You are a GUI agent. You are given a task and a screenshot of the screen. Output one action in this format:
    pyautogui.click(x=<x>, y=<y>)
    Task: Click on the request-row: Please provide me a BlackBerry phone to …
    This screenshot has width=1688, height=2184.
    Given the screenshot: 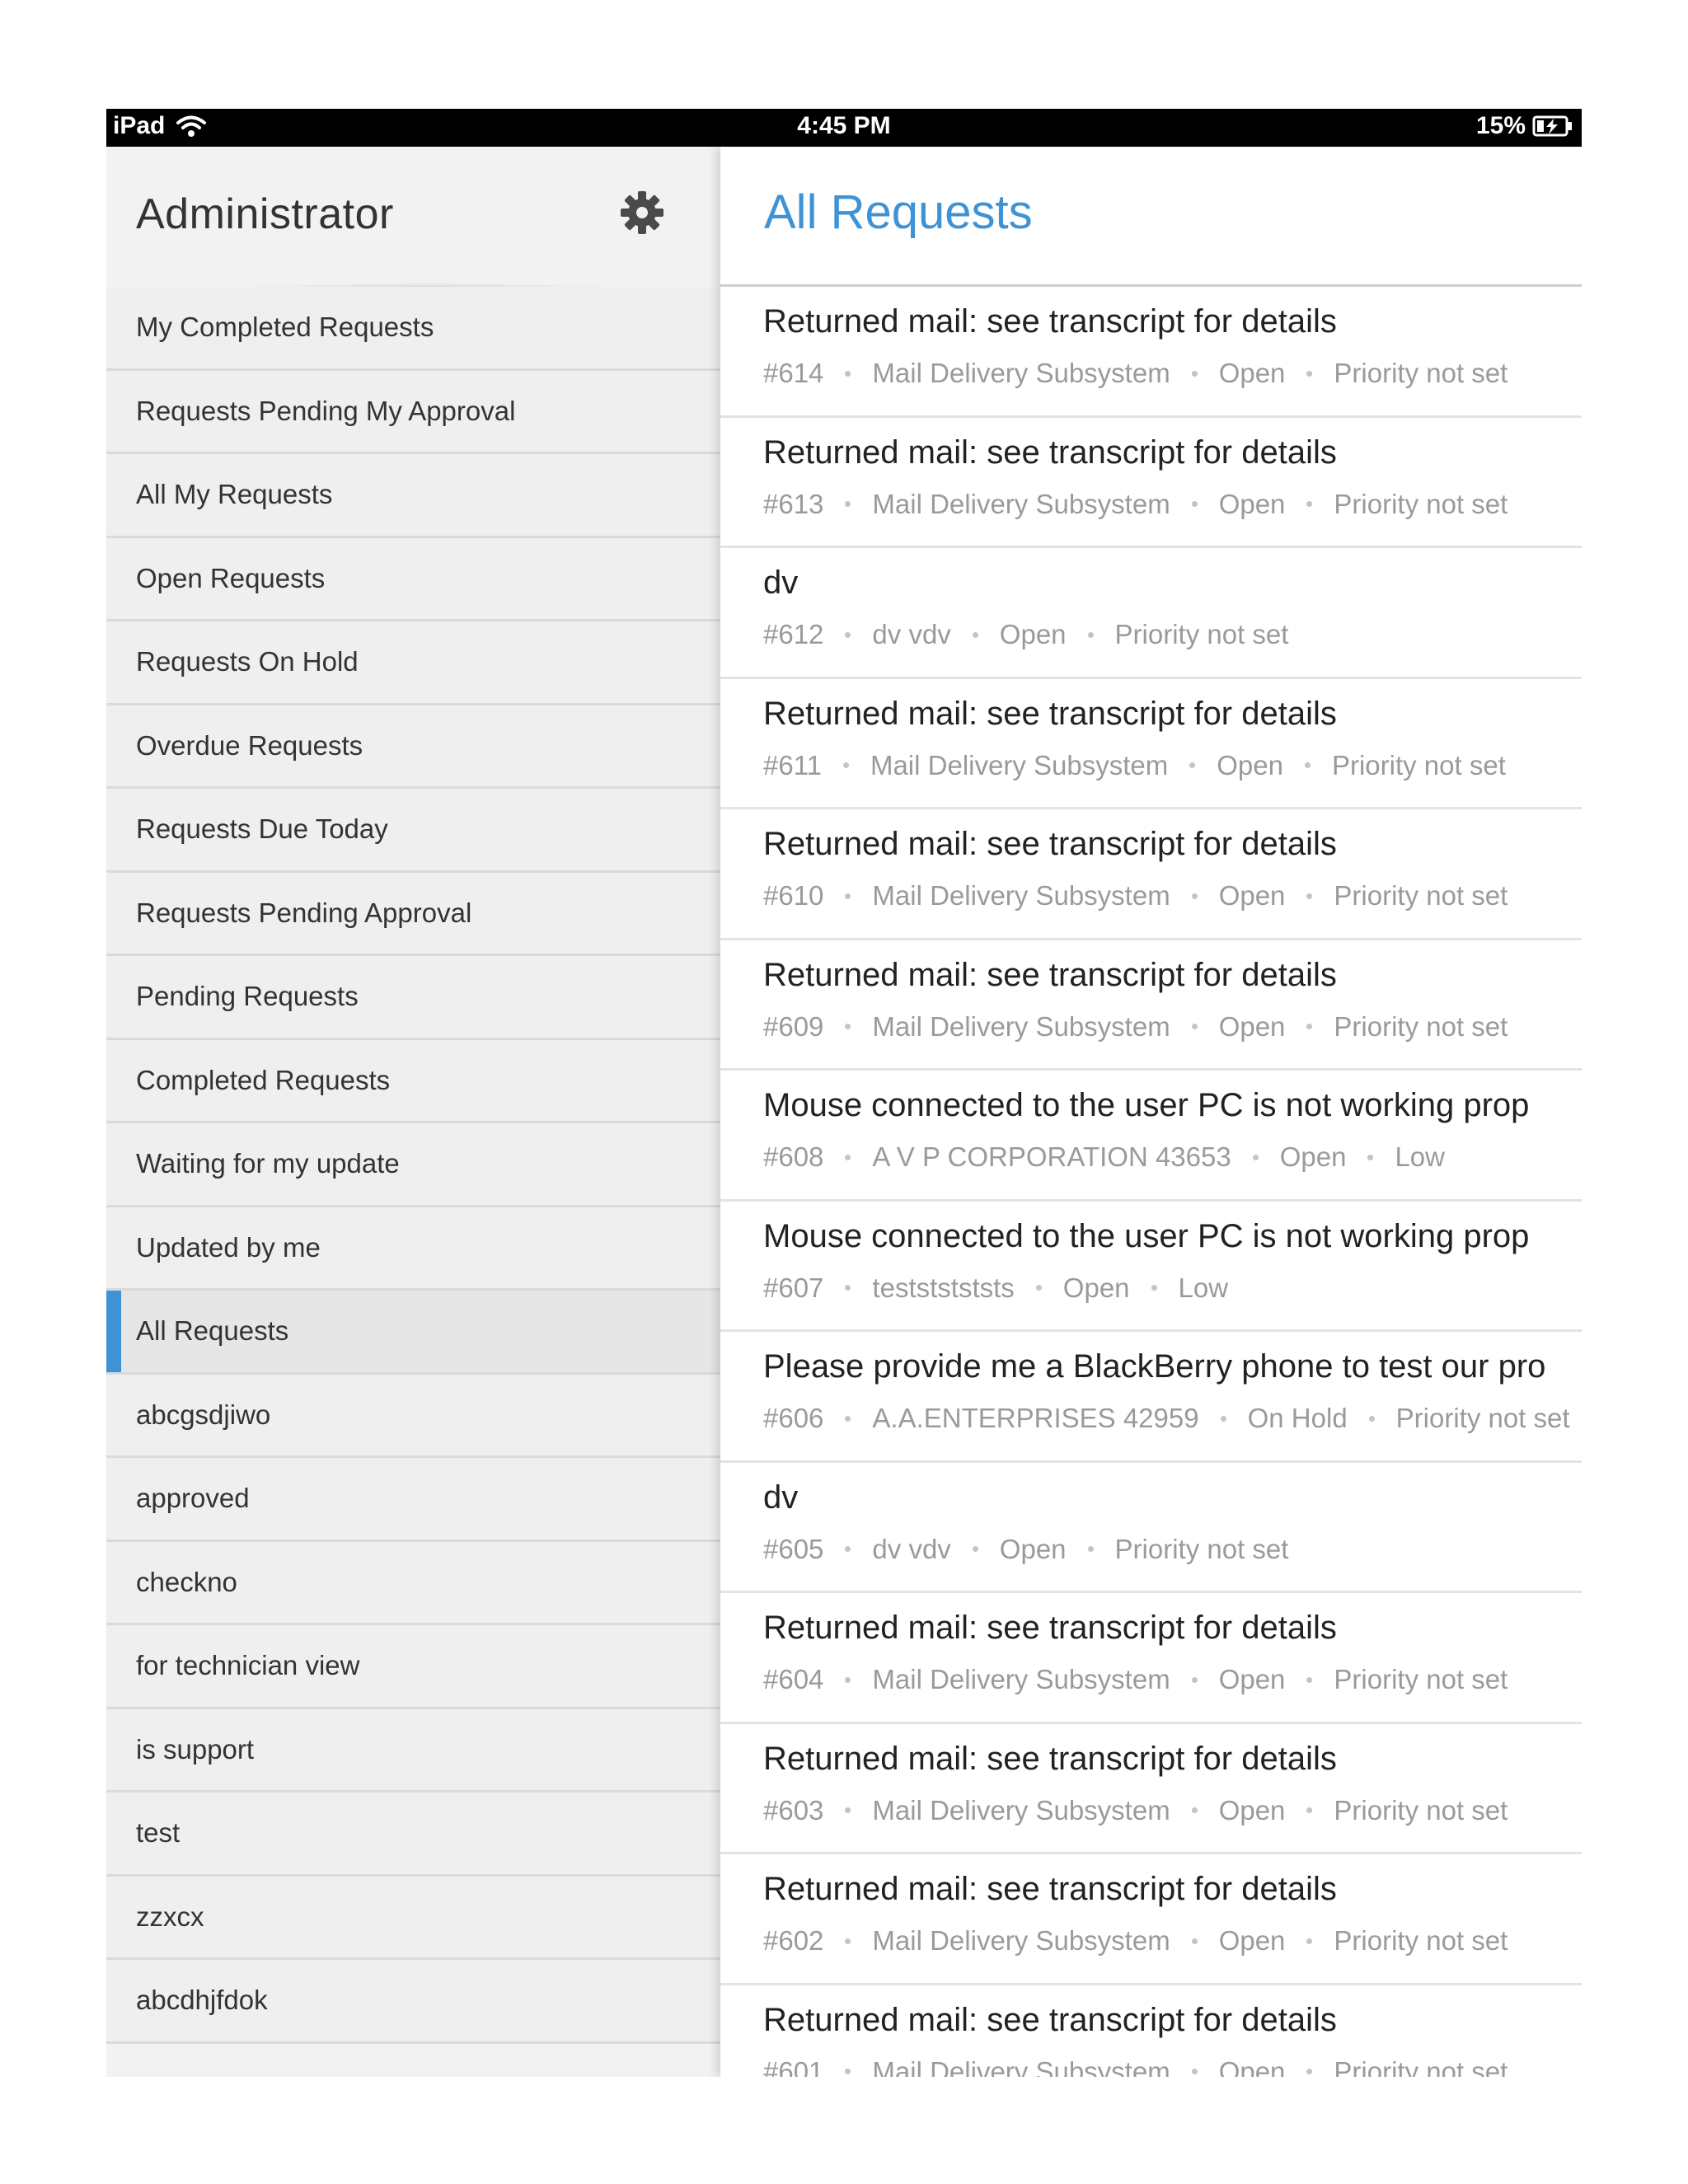 What is the action you would take?
    pyautogui.click(x=1151, y=1397)
    